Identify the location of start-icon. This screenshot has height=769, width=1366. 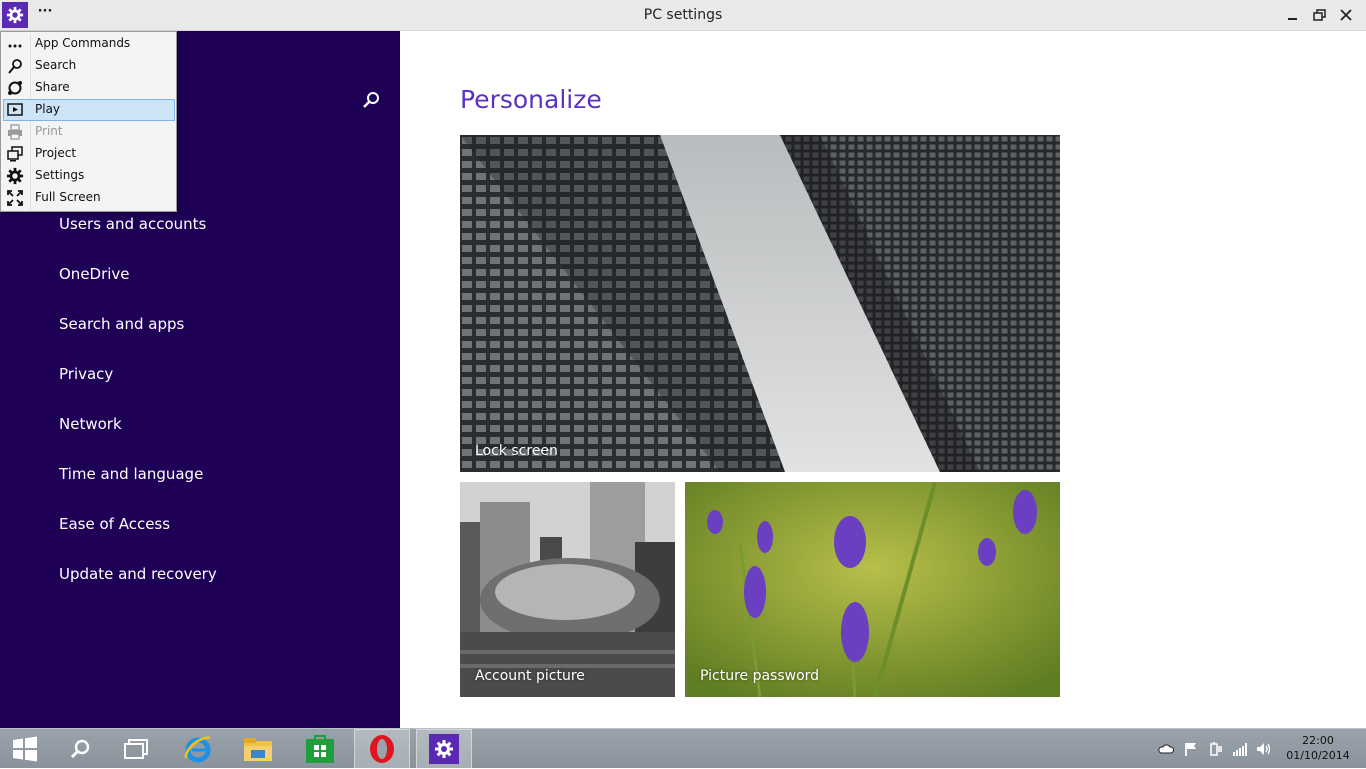
(25, 749).